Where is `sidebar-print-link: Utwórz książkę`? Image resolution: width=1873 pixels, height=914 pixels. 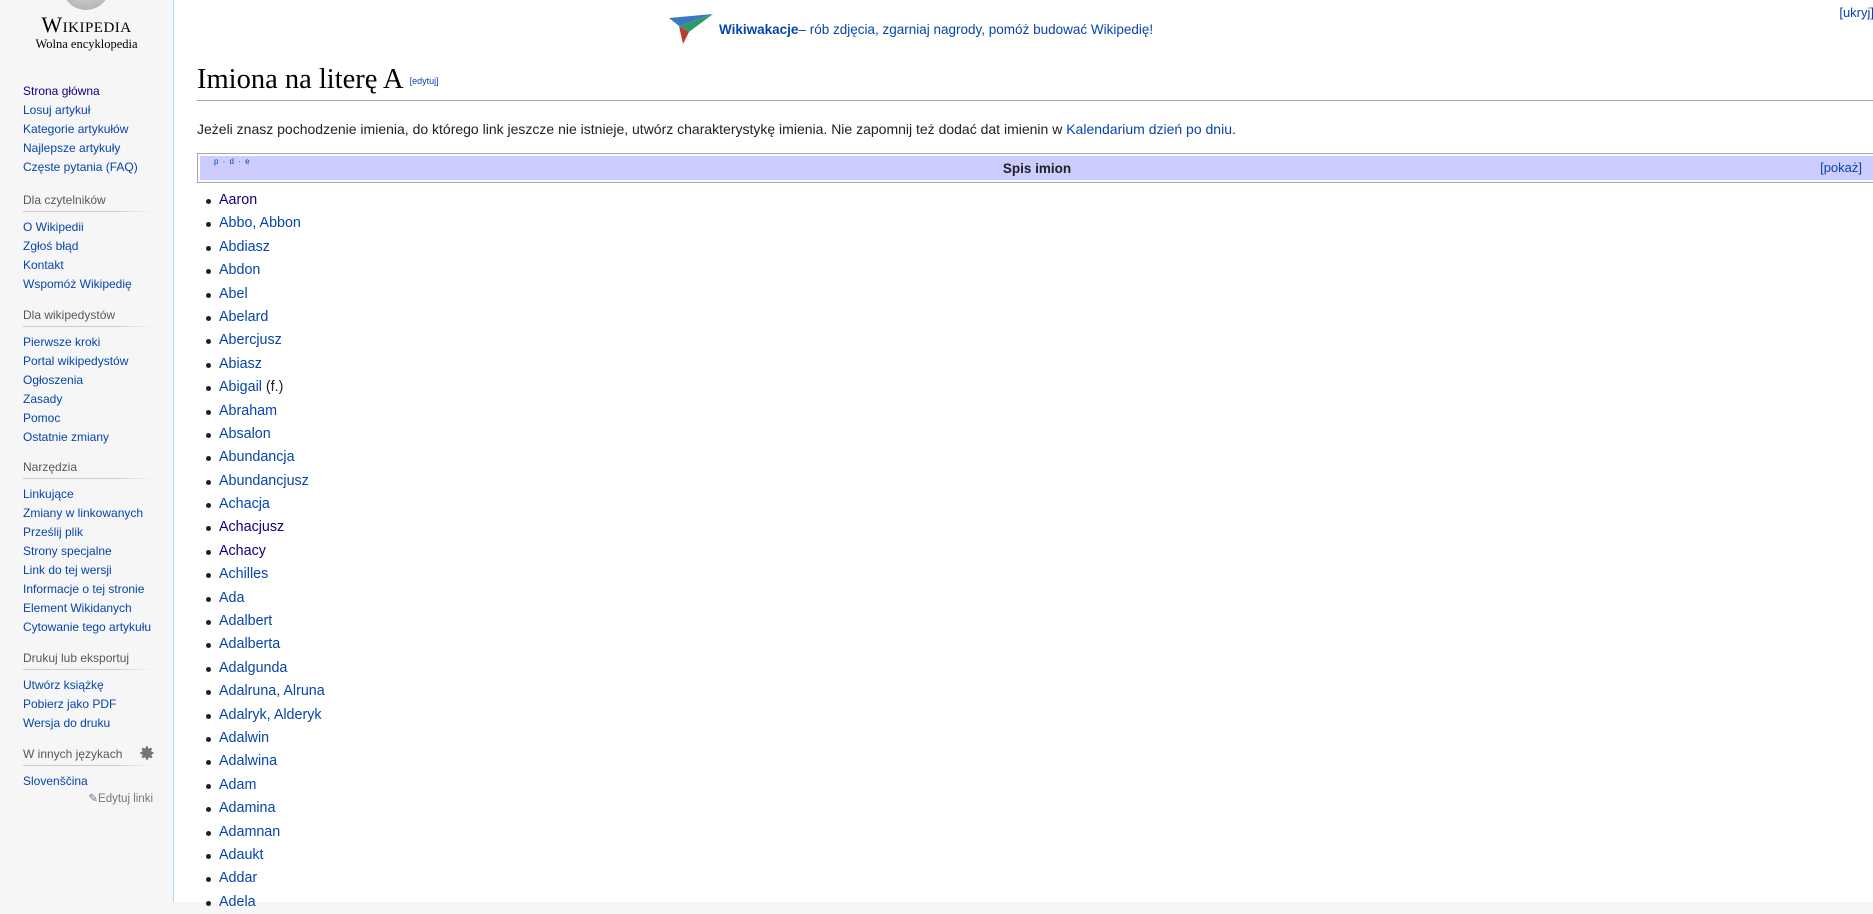
sidebar-print-link: Utwórz książkę is located at coordinates (63, 685).